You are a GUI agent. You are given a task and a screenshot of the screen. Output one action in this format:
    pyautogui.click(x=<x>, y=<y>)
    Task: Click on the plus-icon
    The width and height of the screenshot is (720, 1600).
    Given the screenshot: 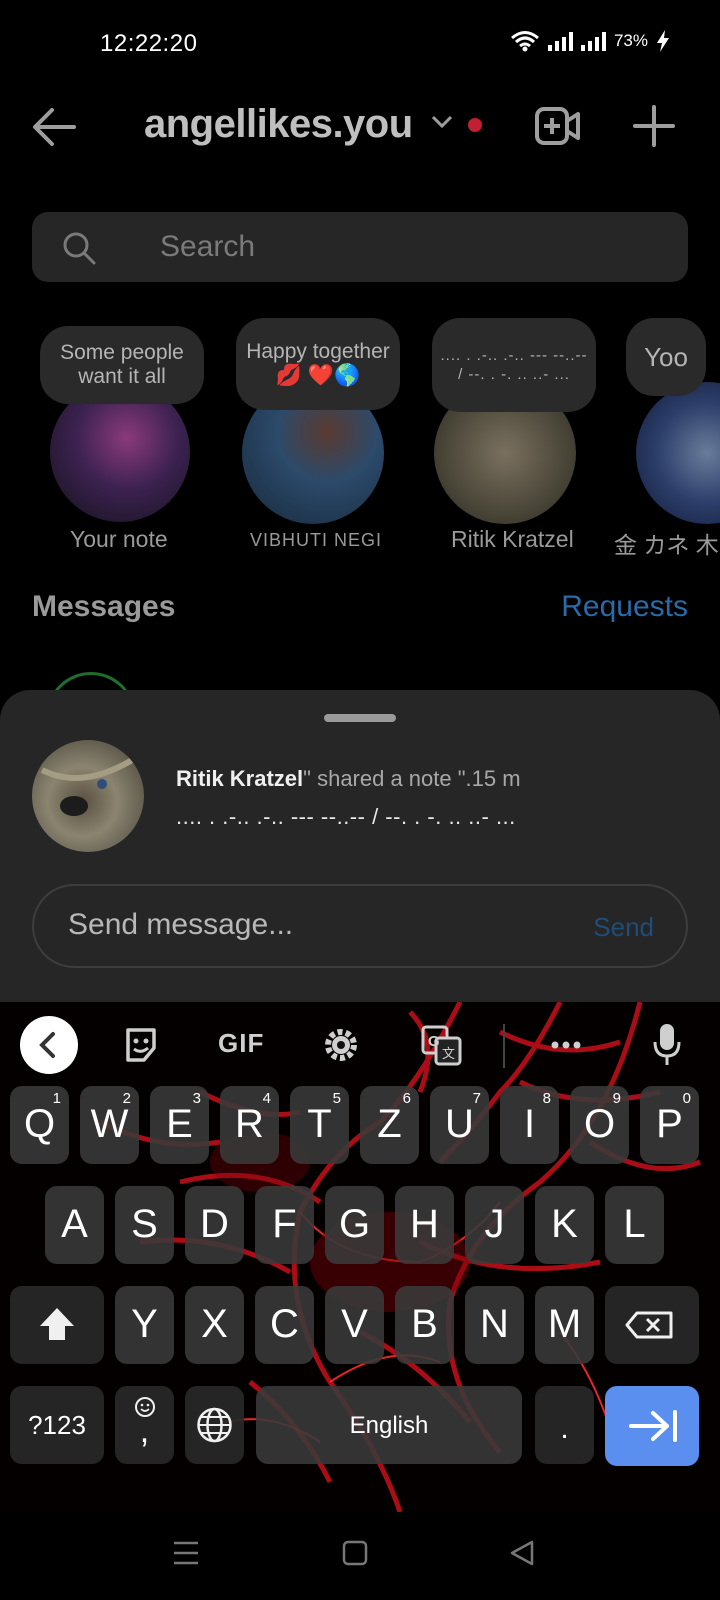 What is the action you would take?
    pyautogui.click(x=654, y=126)
    